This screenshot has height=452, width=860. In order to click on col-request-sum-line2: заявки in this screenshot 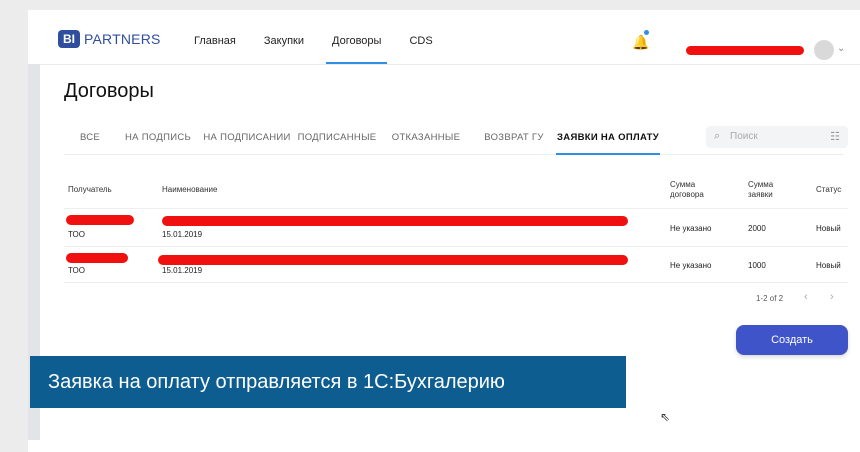, I will do `click(760, 194)`.